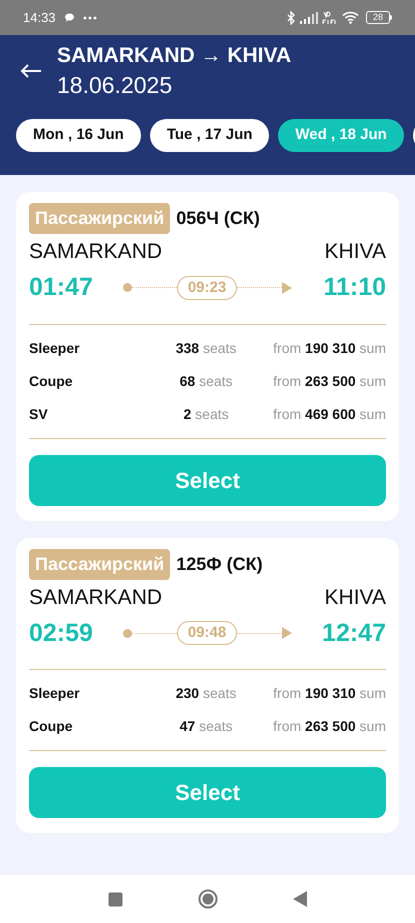  Describe the element at coordinates (354, 287) in the screenshot. I see `arrival-time: 11:10` at that location.